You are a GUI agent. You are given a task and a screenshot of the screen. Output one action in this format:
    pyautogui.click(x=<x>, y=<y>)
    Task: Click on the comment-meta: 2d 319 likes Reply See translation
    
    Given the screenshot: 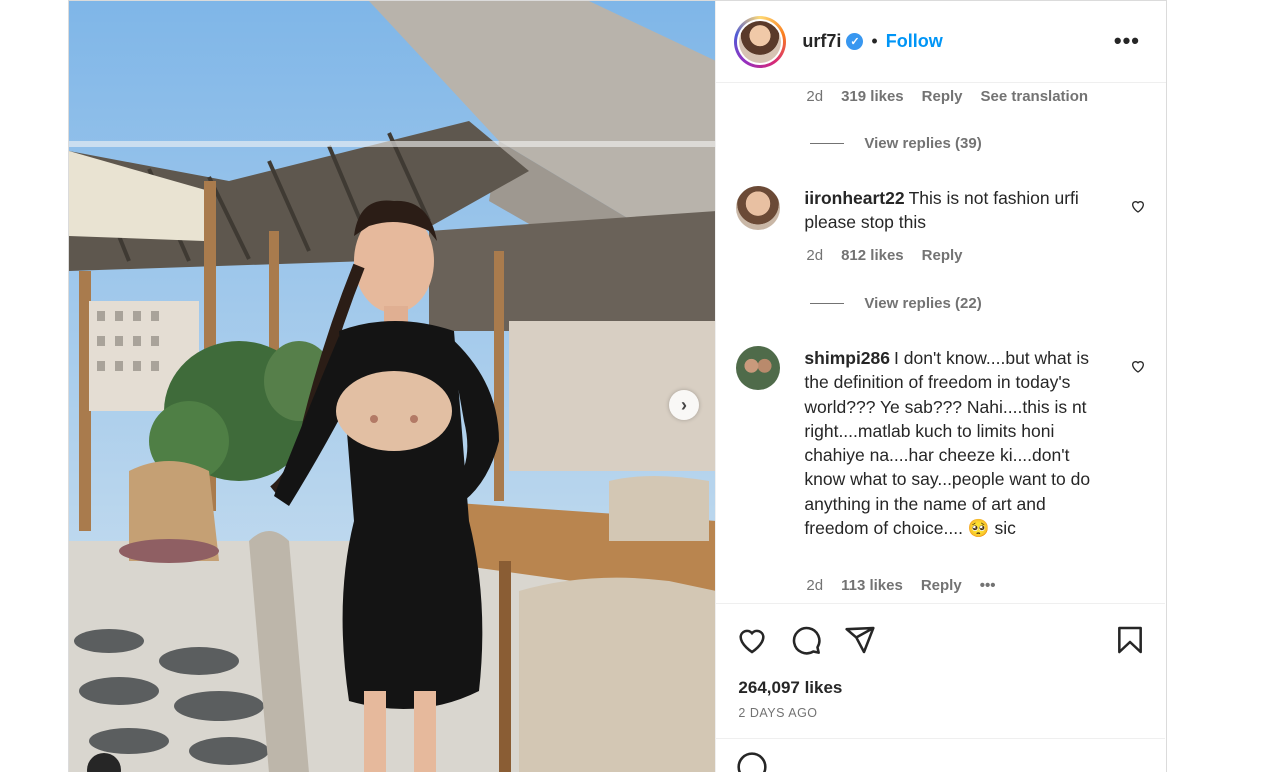 What is the action you would take?
    pyautogui.click(x=956, y=96)
    